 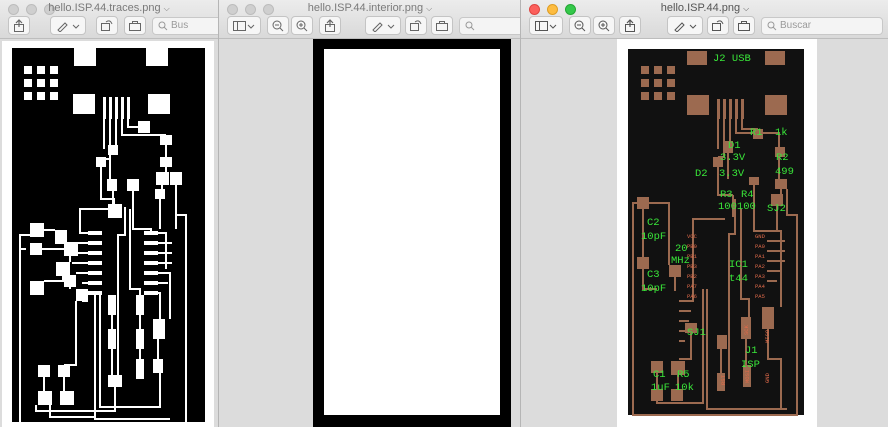 I want to click on label-r1: R1, so click(x=756, y=133).